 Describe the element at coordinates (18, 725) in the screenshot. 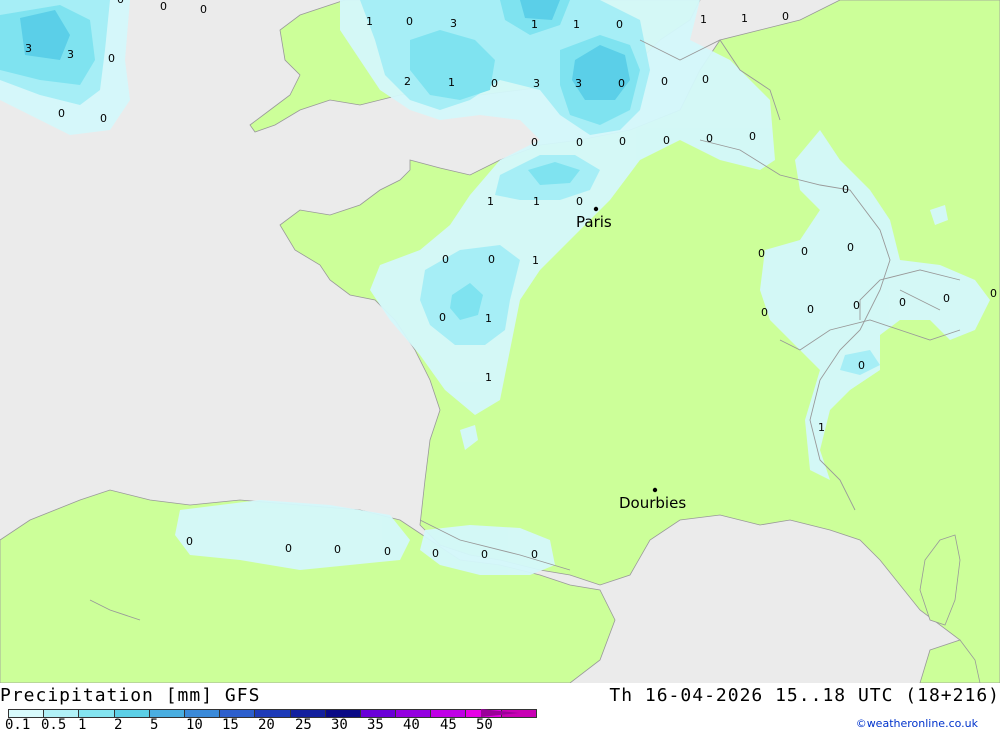

I see `scale-tick-label: 0.1` at that location.